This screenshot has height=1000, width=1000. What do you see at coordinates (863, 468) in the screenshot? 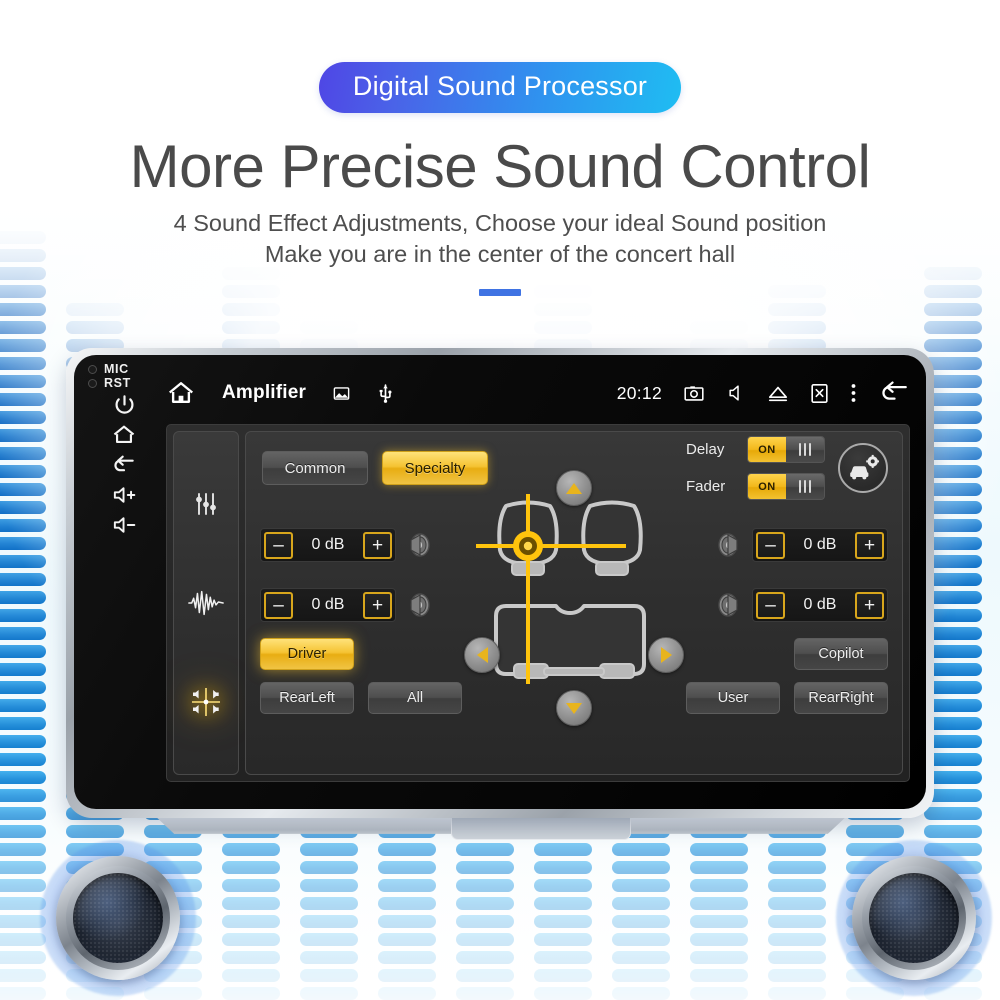
I see `car-gear-icon` at bounding box center [863, 468].